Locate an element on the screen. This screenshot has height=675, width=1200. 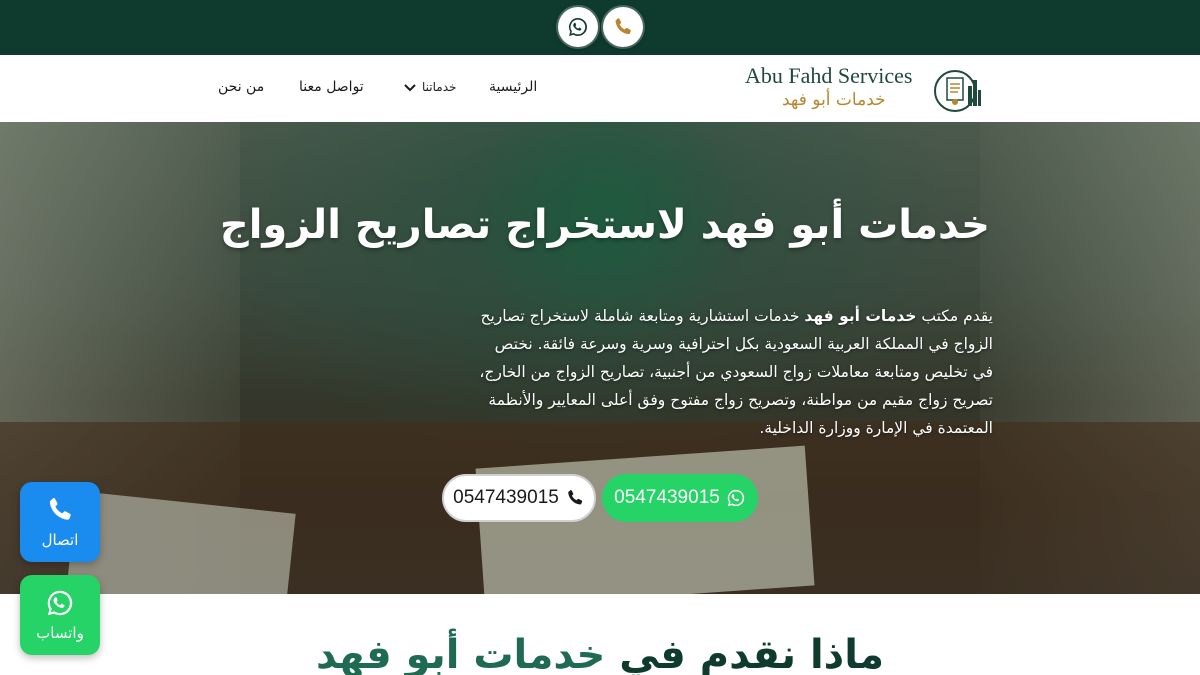
floating-call-button: اتصال is located at coordinates (60, 522).